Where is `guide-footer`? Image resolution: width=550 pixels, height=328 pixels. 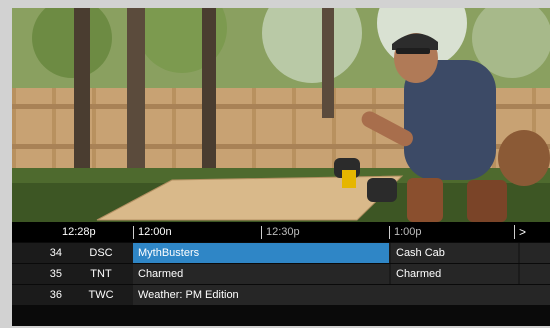 guide-footer is located at coordinates (281, 316).